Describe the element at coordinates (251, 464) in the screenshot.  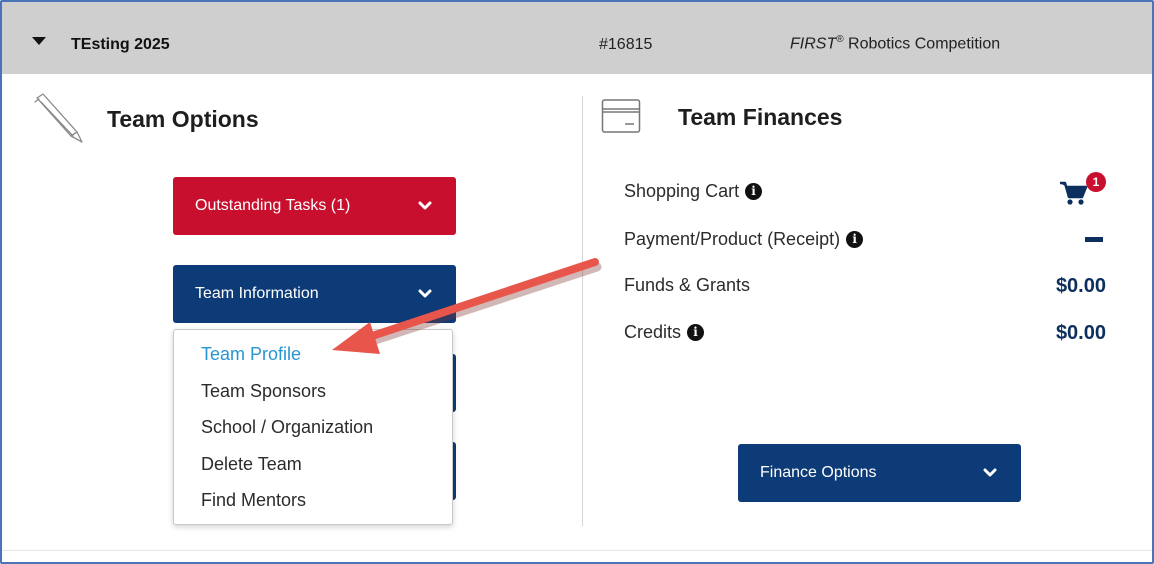
I see `menu-item-delete-team: Delete Team` at that location.